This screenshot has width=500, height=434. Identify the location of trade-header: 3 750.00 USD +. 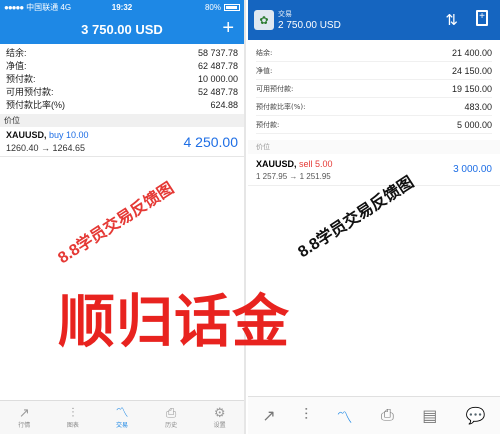
(122, 29).